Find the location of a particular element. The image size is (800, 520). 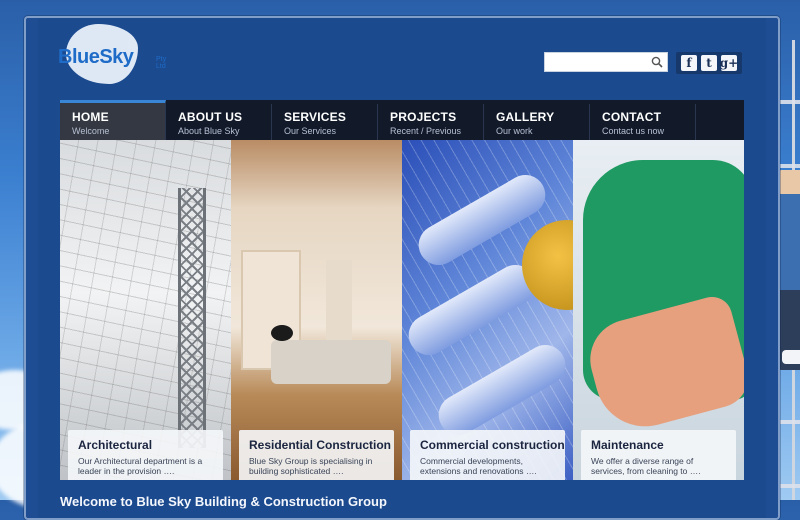

nav-item-label: HOME is located at coordinates (90, 117).